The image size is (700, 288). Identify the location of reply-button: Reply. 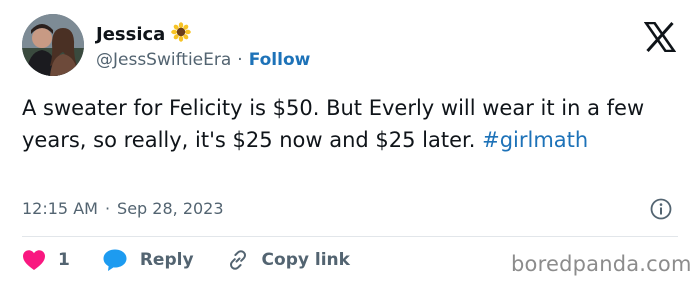
(148, 260).